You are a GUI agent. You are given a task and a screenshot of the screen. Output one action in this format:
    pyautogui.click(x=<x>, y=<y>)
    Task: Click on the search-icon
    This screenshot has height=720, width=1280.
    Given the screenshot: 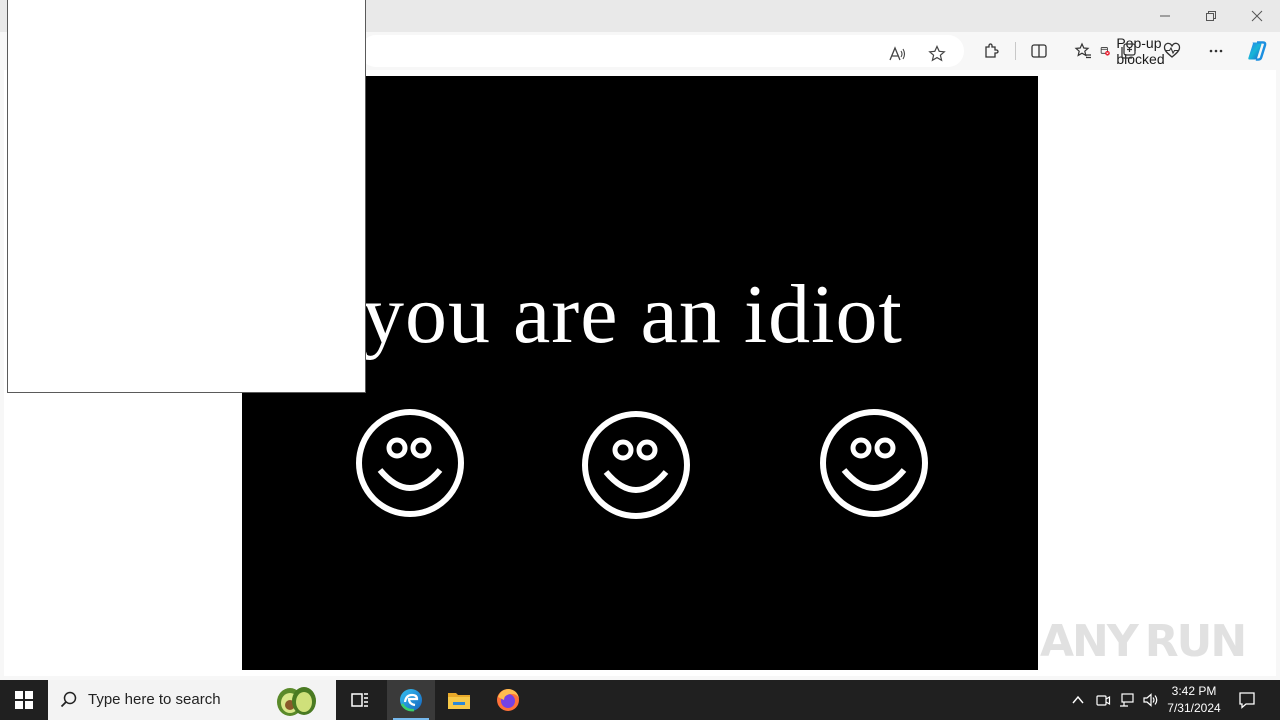 What is the action you would take?
    pyautogui.click(x=68, y=699)
    